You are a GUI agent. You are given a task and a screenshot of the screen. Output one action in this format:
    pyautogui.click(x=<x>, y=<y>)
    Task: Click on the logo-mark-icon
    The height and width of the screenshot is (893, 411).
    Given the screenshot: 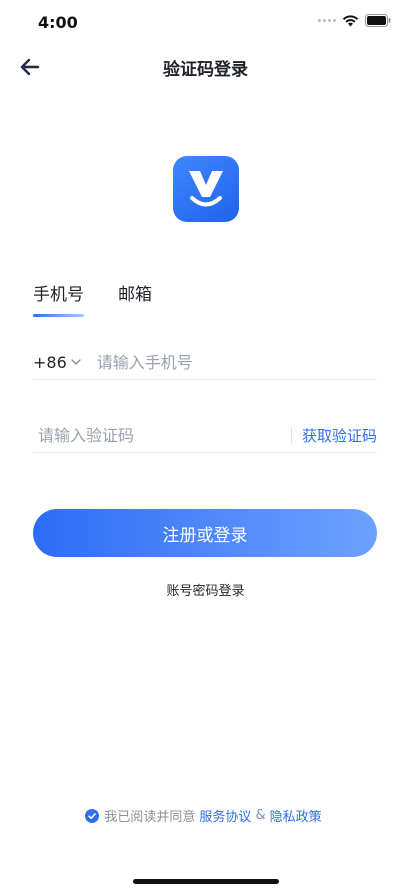 What is the action you would take?
    pyautogui.click(x=206, y=189)
    